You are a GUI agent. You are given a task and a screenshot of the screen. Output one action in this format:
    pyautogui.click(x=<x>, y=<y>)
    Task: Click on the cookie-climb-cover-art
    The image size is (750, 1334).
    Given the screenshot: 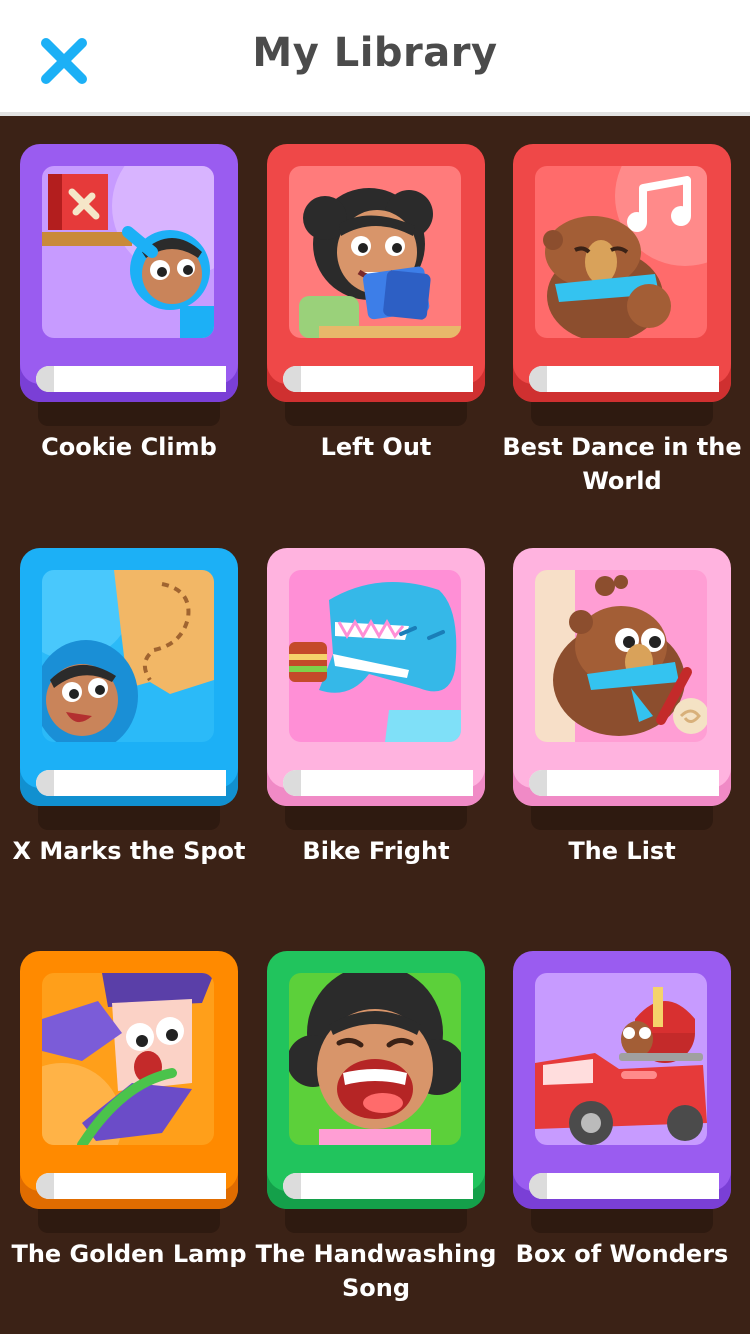 What is the action you would take?
    pyautogui.click(x=128, y=252)
    